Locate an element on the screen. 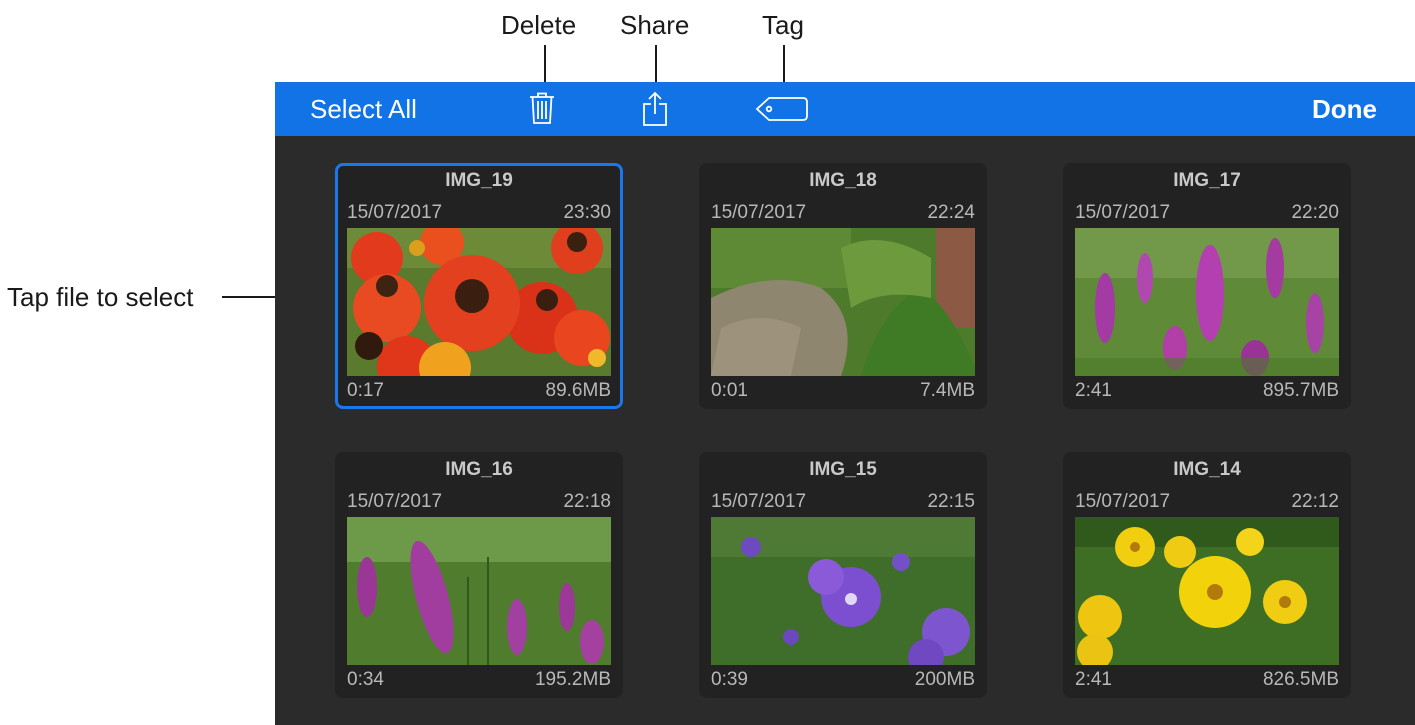  file-size: 895.7MB is located at coordinates (1300, 390).